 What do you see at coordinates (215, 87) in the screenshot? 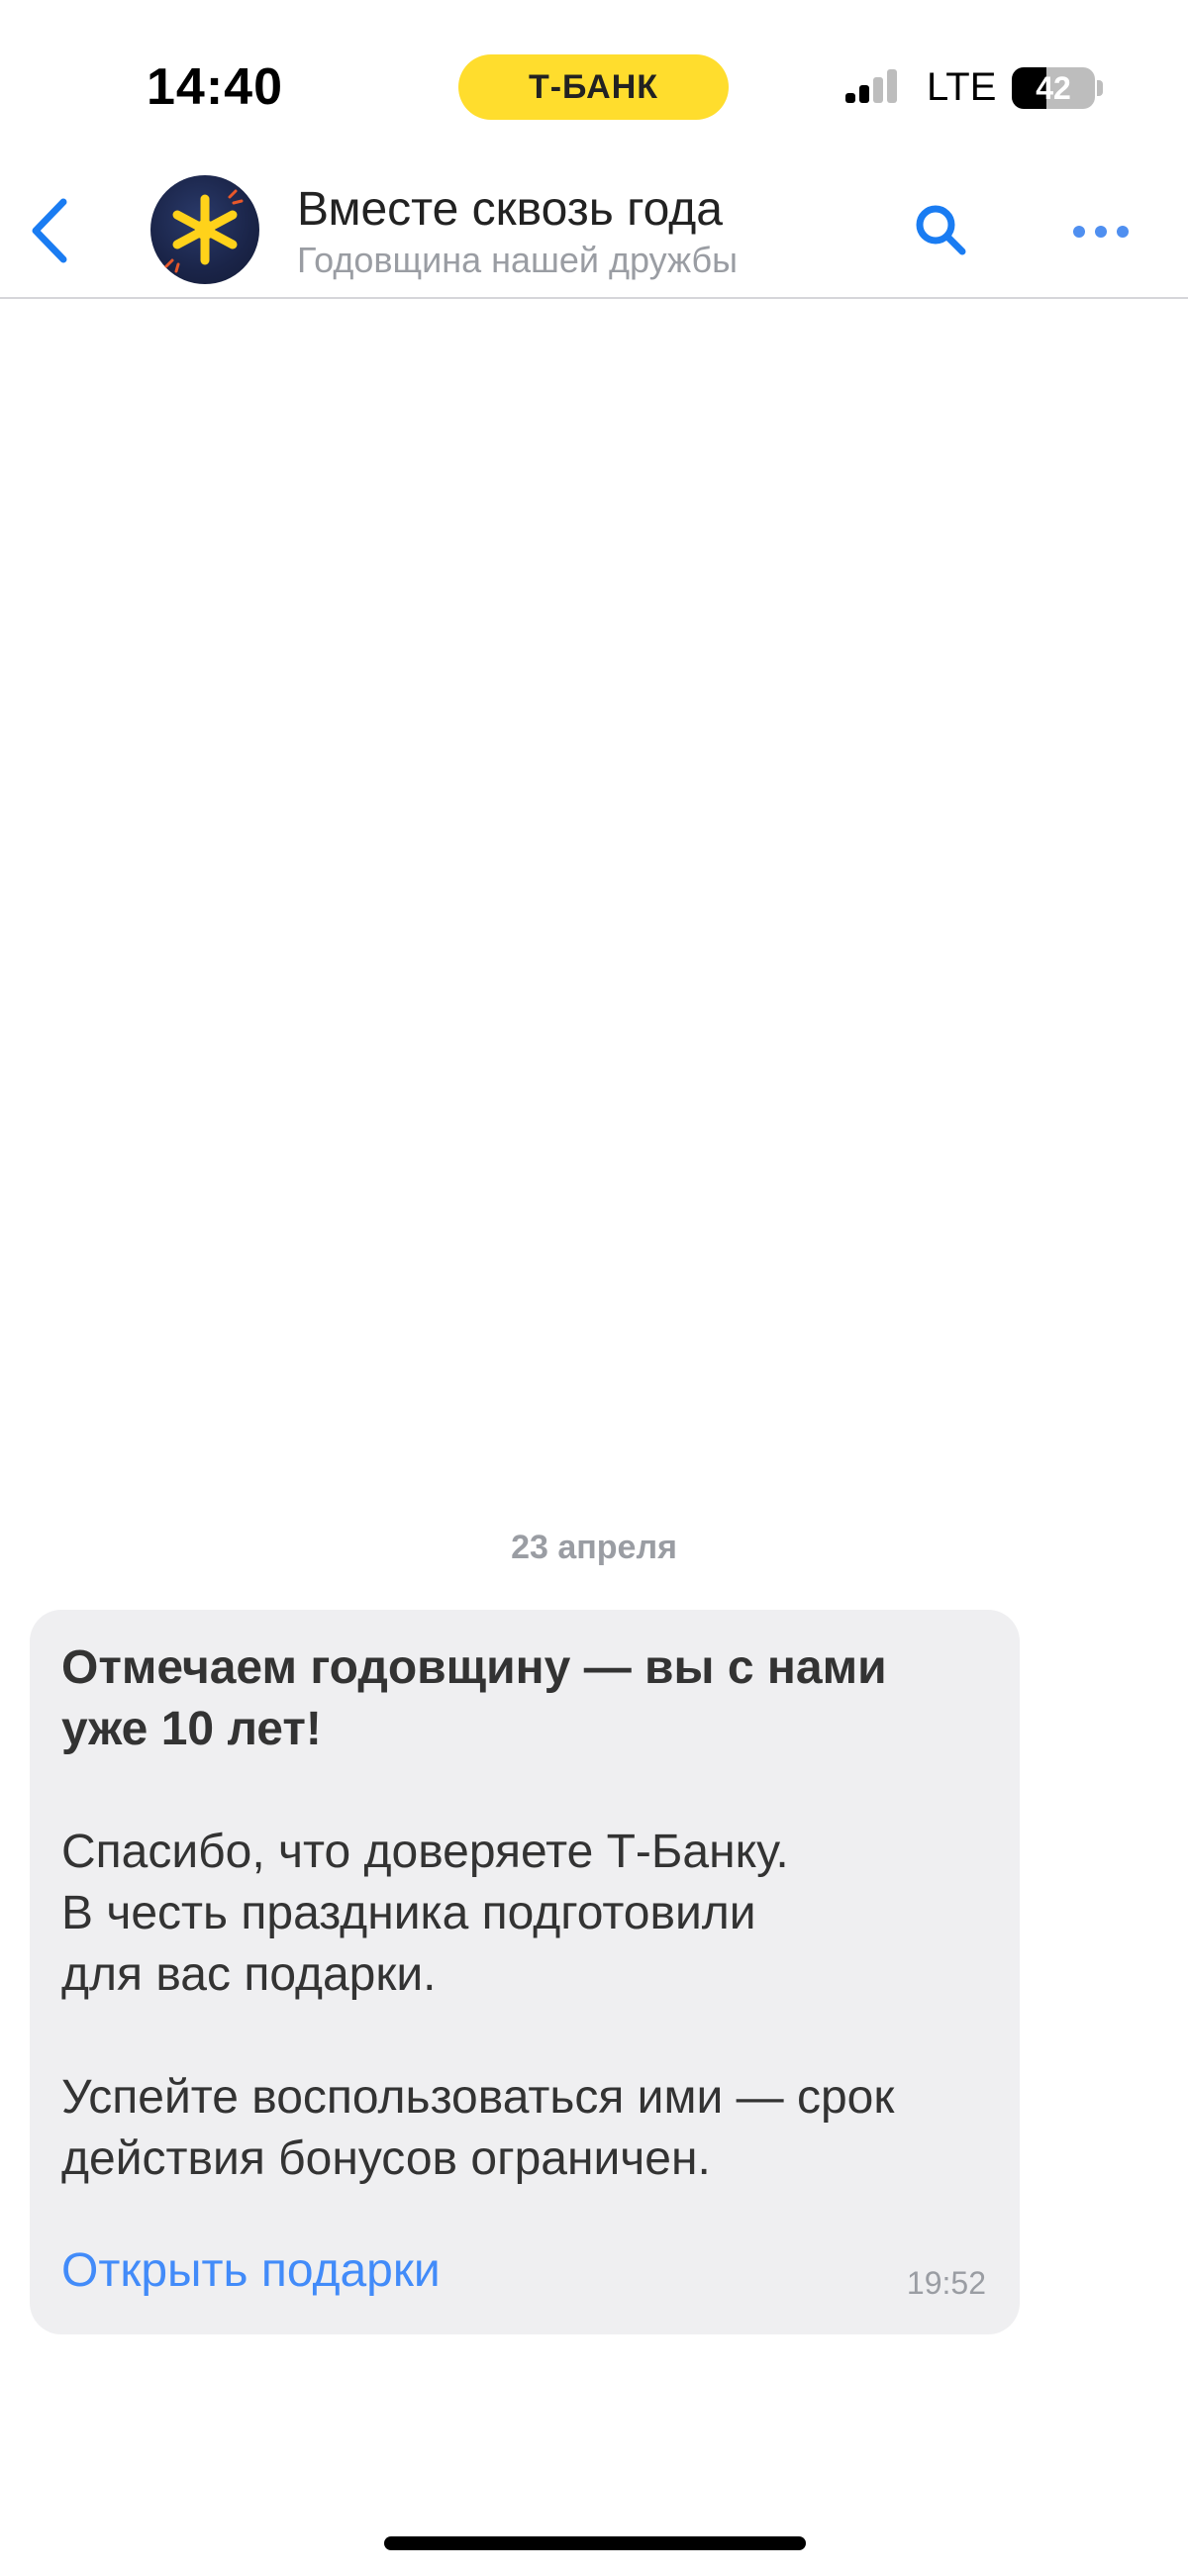
I see `status-time: 14:40` at bounding box center [215, 87].